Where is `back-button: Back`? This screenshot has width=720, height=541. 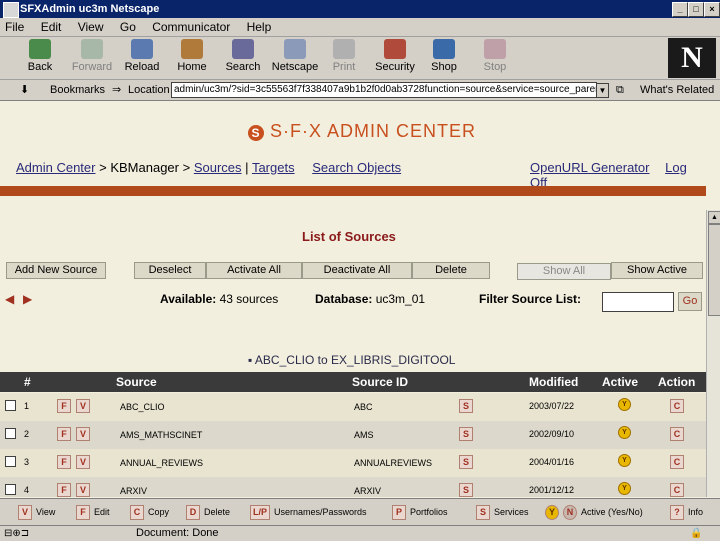
back-button: Back is located at coordinates (40, 56).